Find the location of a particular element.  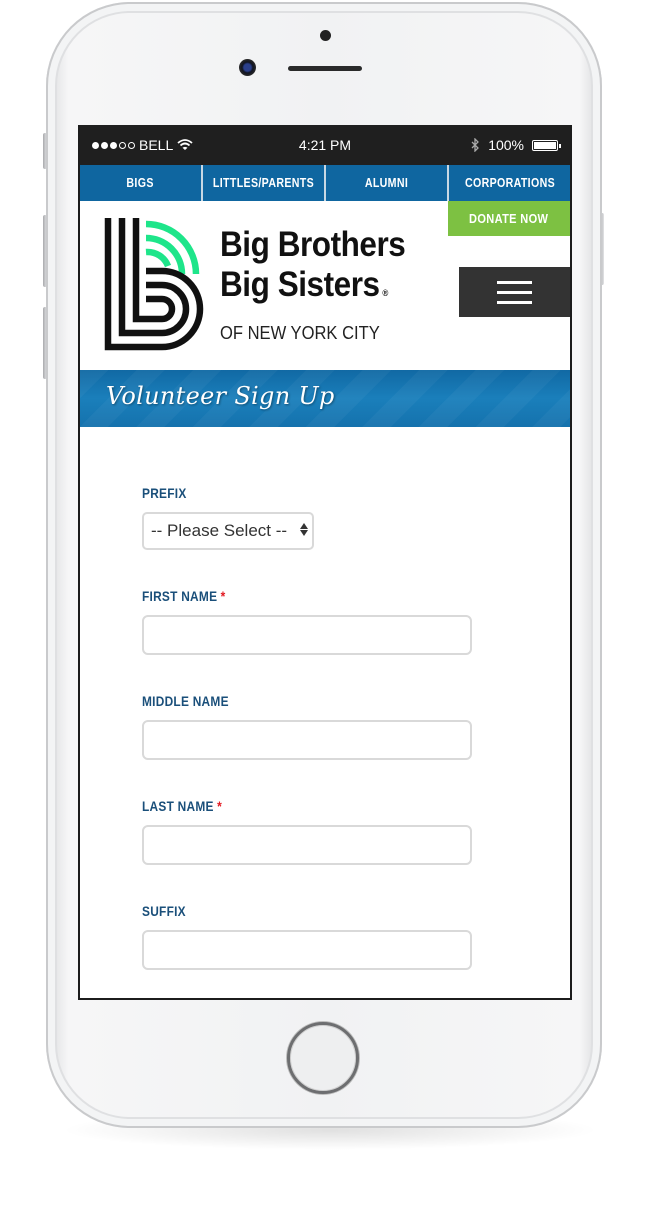

middle-name-field: MIDDLE NAME is located at coordinates (307, 726).